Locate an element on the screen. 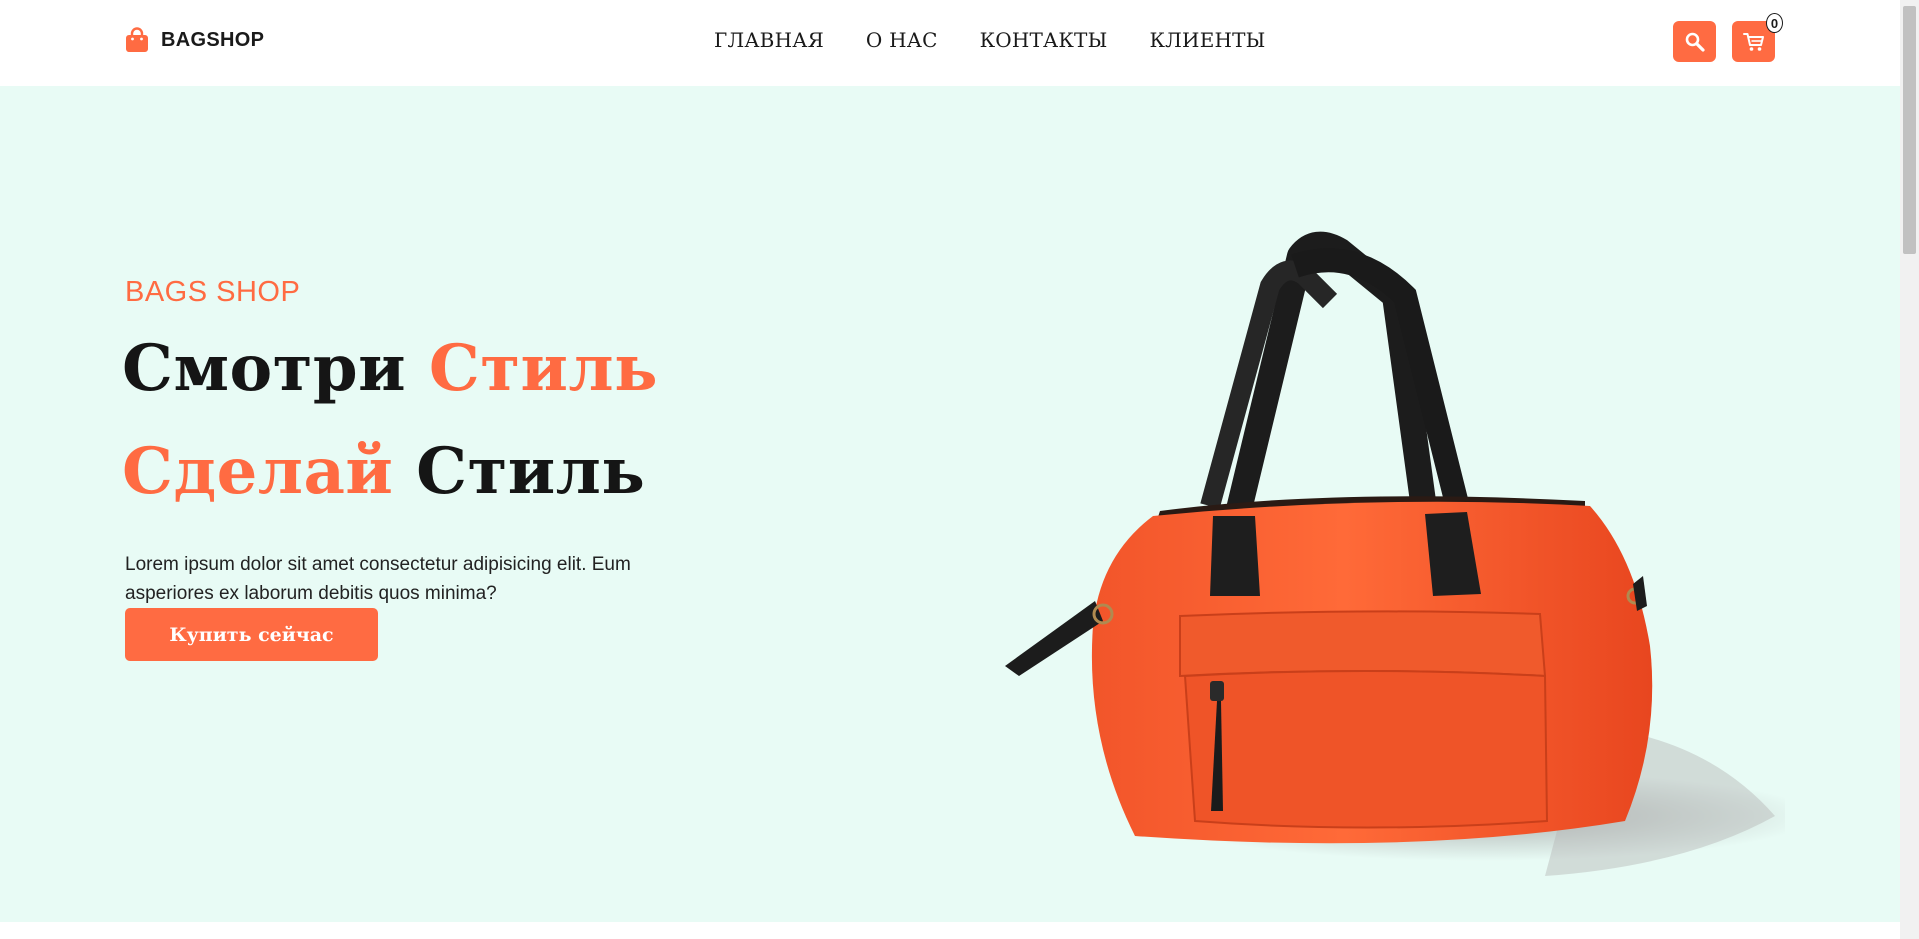  nav-item-contacts: КОНТАКТЫ is located at coordinates (1044, 40).